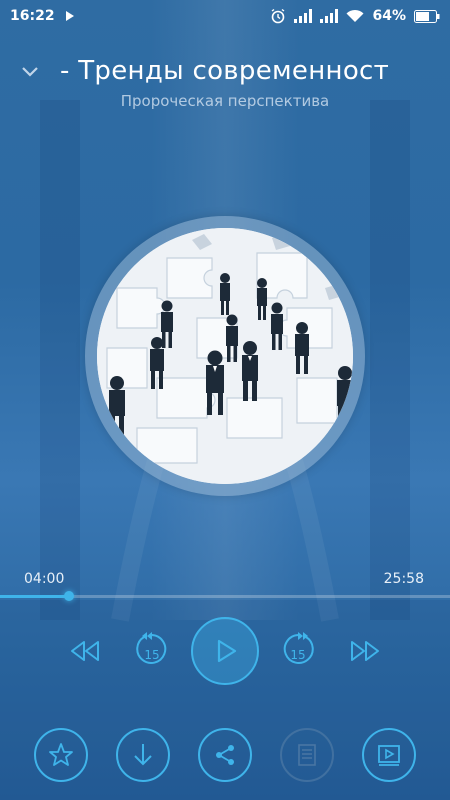 Image resolution: width=450 pixels, height=800 pixels. I want to click on document-icon, so click(307, 755).